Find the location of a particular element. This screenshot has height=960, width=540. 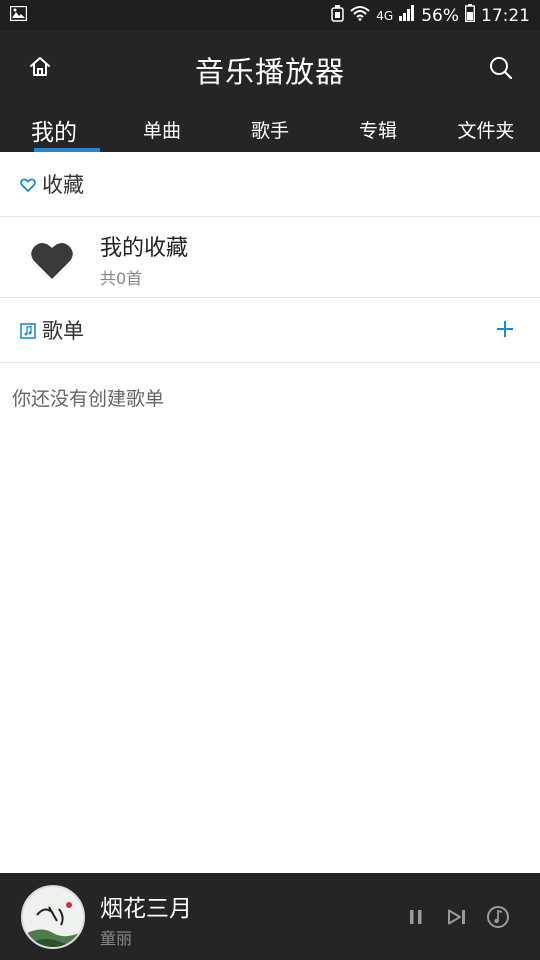

song-artist: 童丽 is located at coordinates (116, 938).